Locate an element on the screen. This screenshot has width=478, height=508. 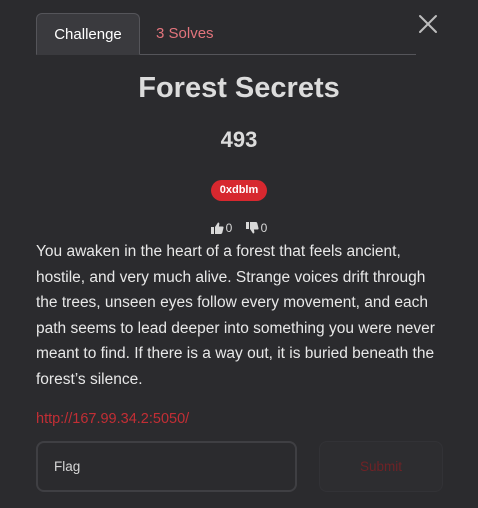
upvote-count: 0 is located at coordinates (229, 228).